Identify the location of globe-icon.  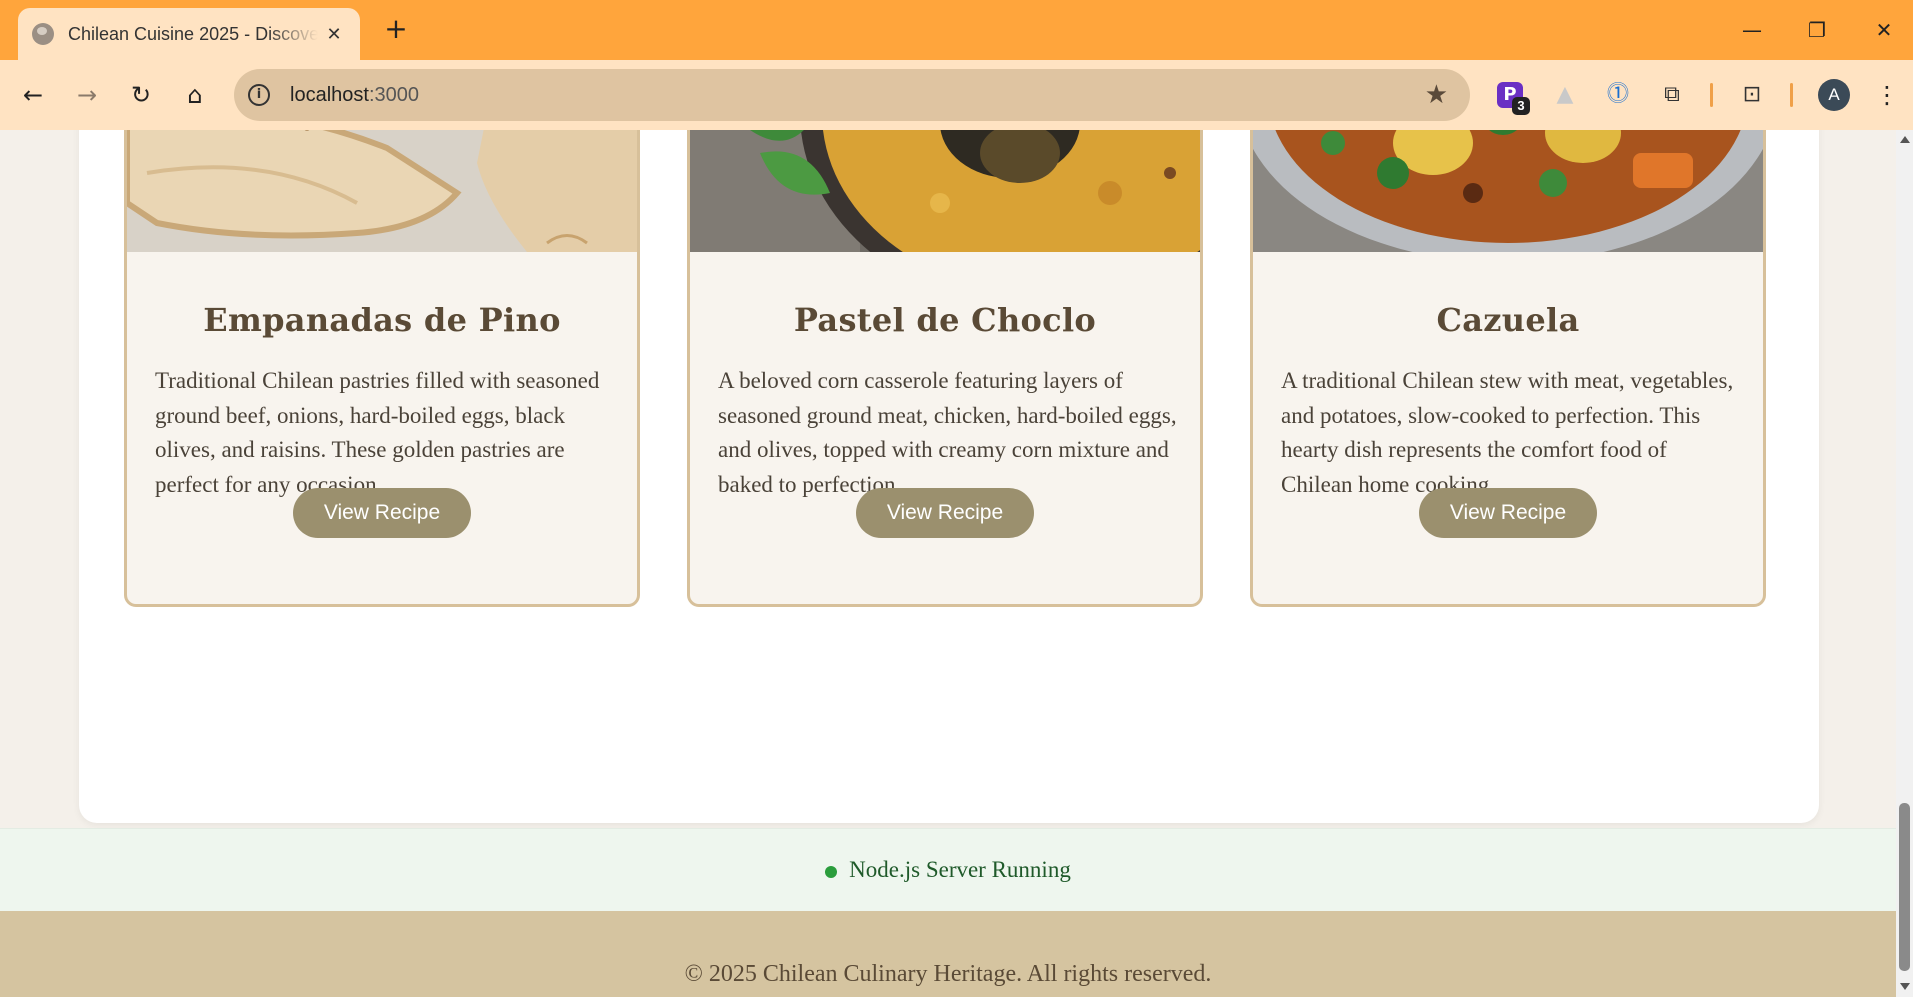
(43, 34).